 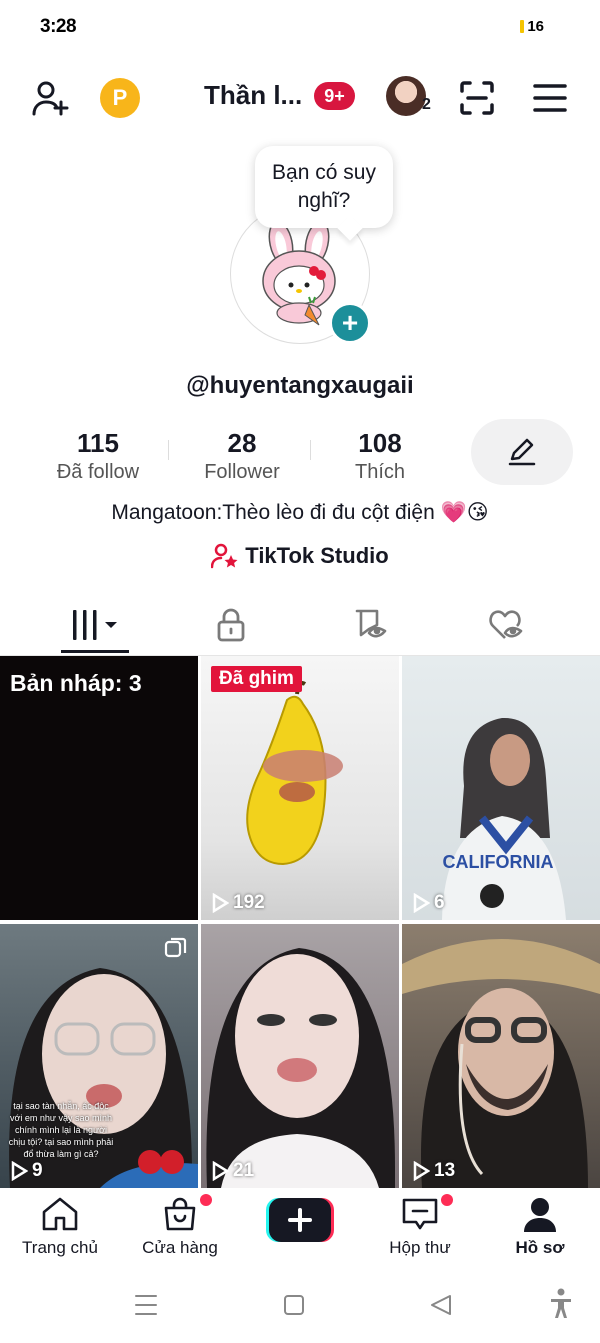 I want to click on bottom-navigation: Trang chủ Cửa hàng Hộp thư Hồ sơ, so click(x=300, y=1229).